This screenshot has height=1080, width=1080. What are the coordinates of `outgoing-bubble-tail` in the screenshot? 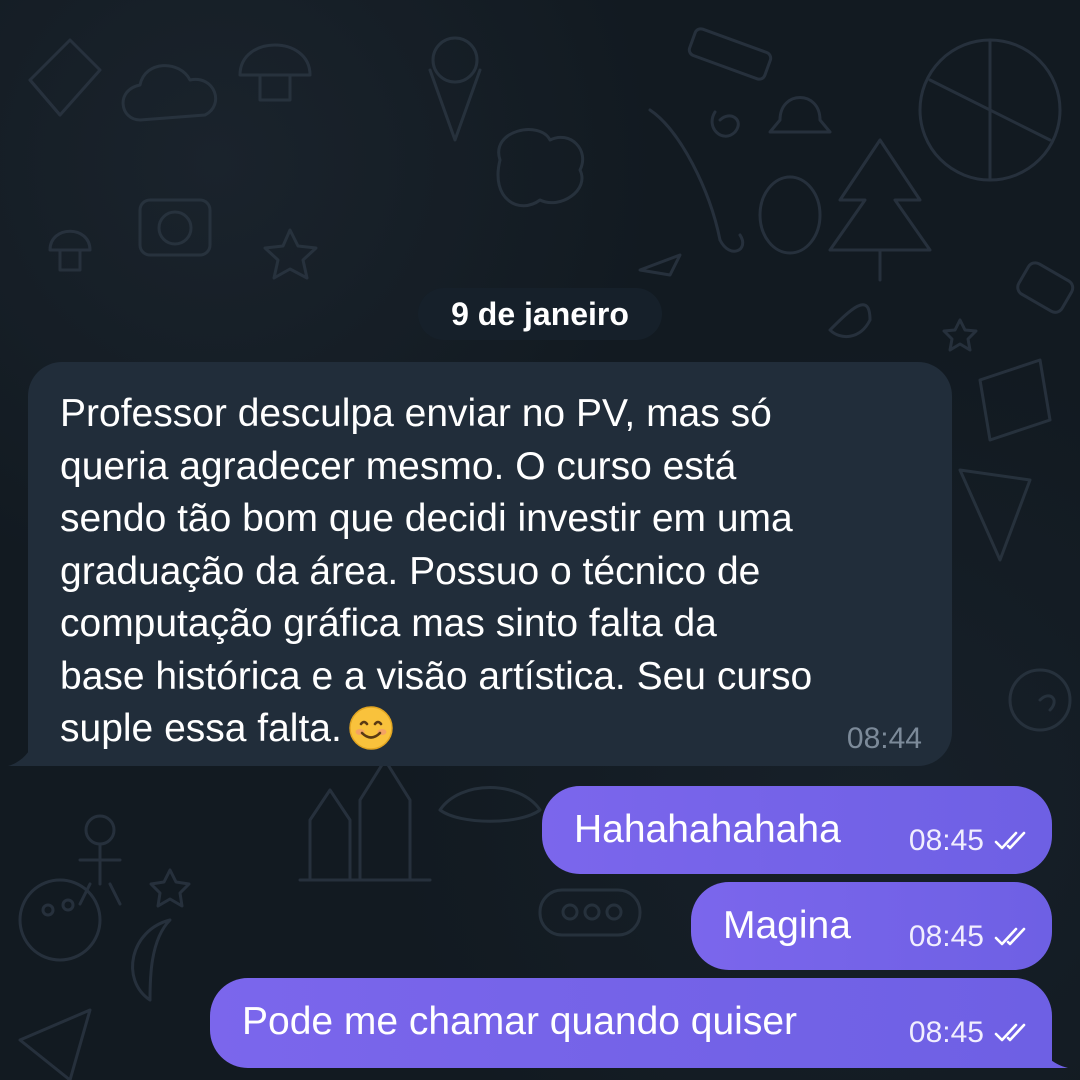 It's located at (1051, 1053).